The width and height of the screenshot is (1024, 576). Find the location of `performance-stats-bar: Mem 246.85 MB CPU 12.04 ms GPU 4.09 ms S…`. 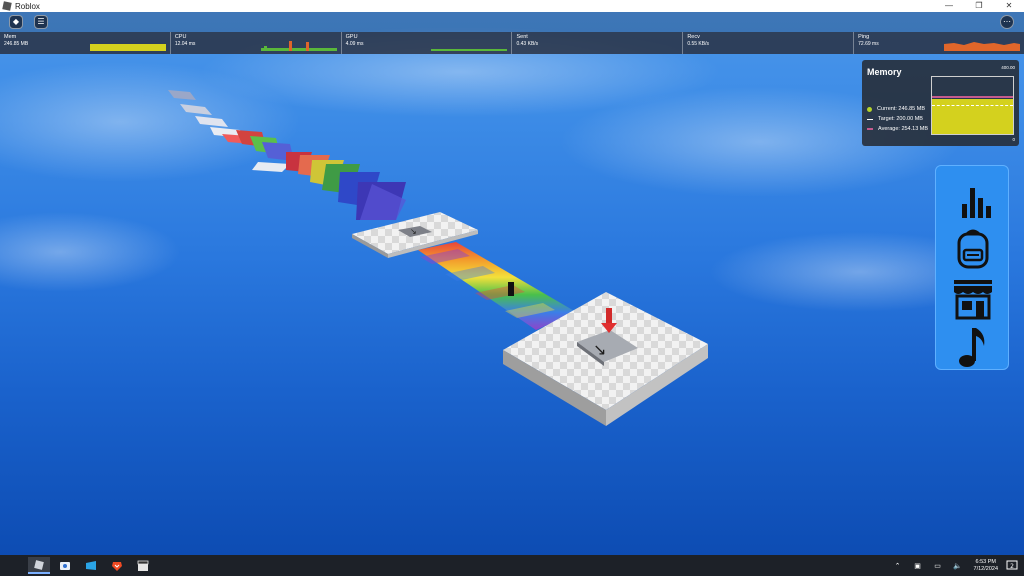

performance-stats-bar: Mem 246.85 MB CPU 12.04 ms GPU 4.09 ms S… is located at coordinates (512, 43).